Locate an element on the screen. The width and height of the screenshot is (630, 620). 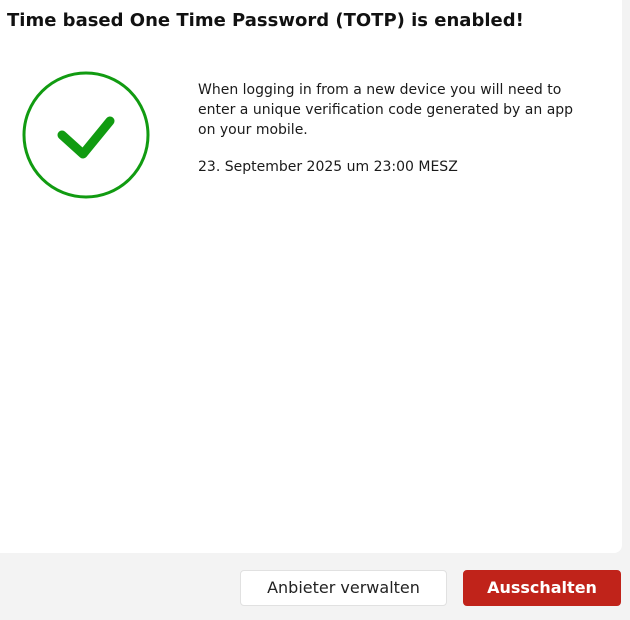
disable-totp-button: Ausschalten is located at coordinates (542, 588).